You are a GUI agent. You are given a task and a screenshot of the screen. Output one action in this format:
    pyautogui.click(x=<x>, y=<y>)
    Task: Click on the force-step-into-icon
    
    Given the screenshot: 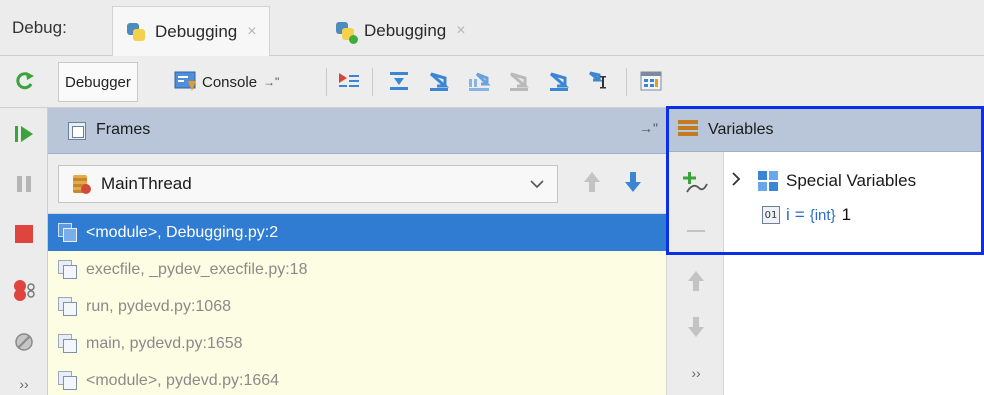 What is the action you would take?
    pyautogui.click(x=519, y=81)
    